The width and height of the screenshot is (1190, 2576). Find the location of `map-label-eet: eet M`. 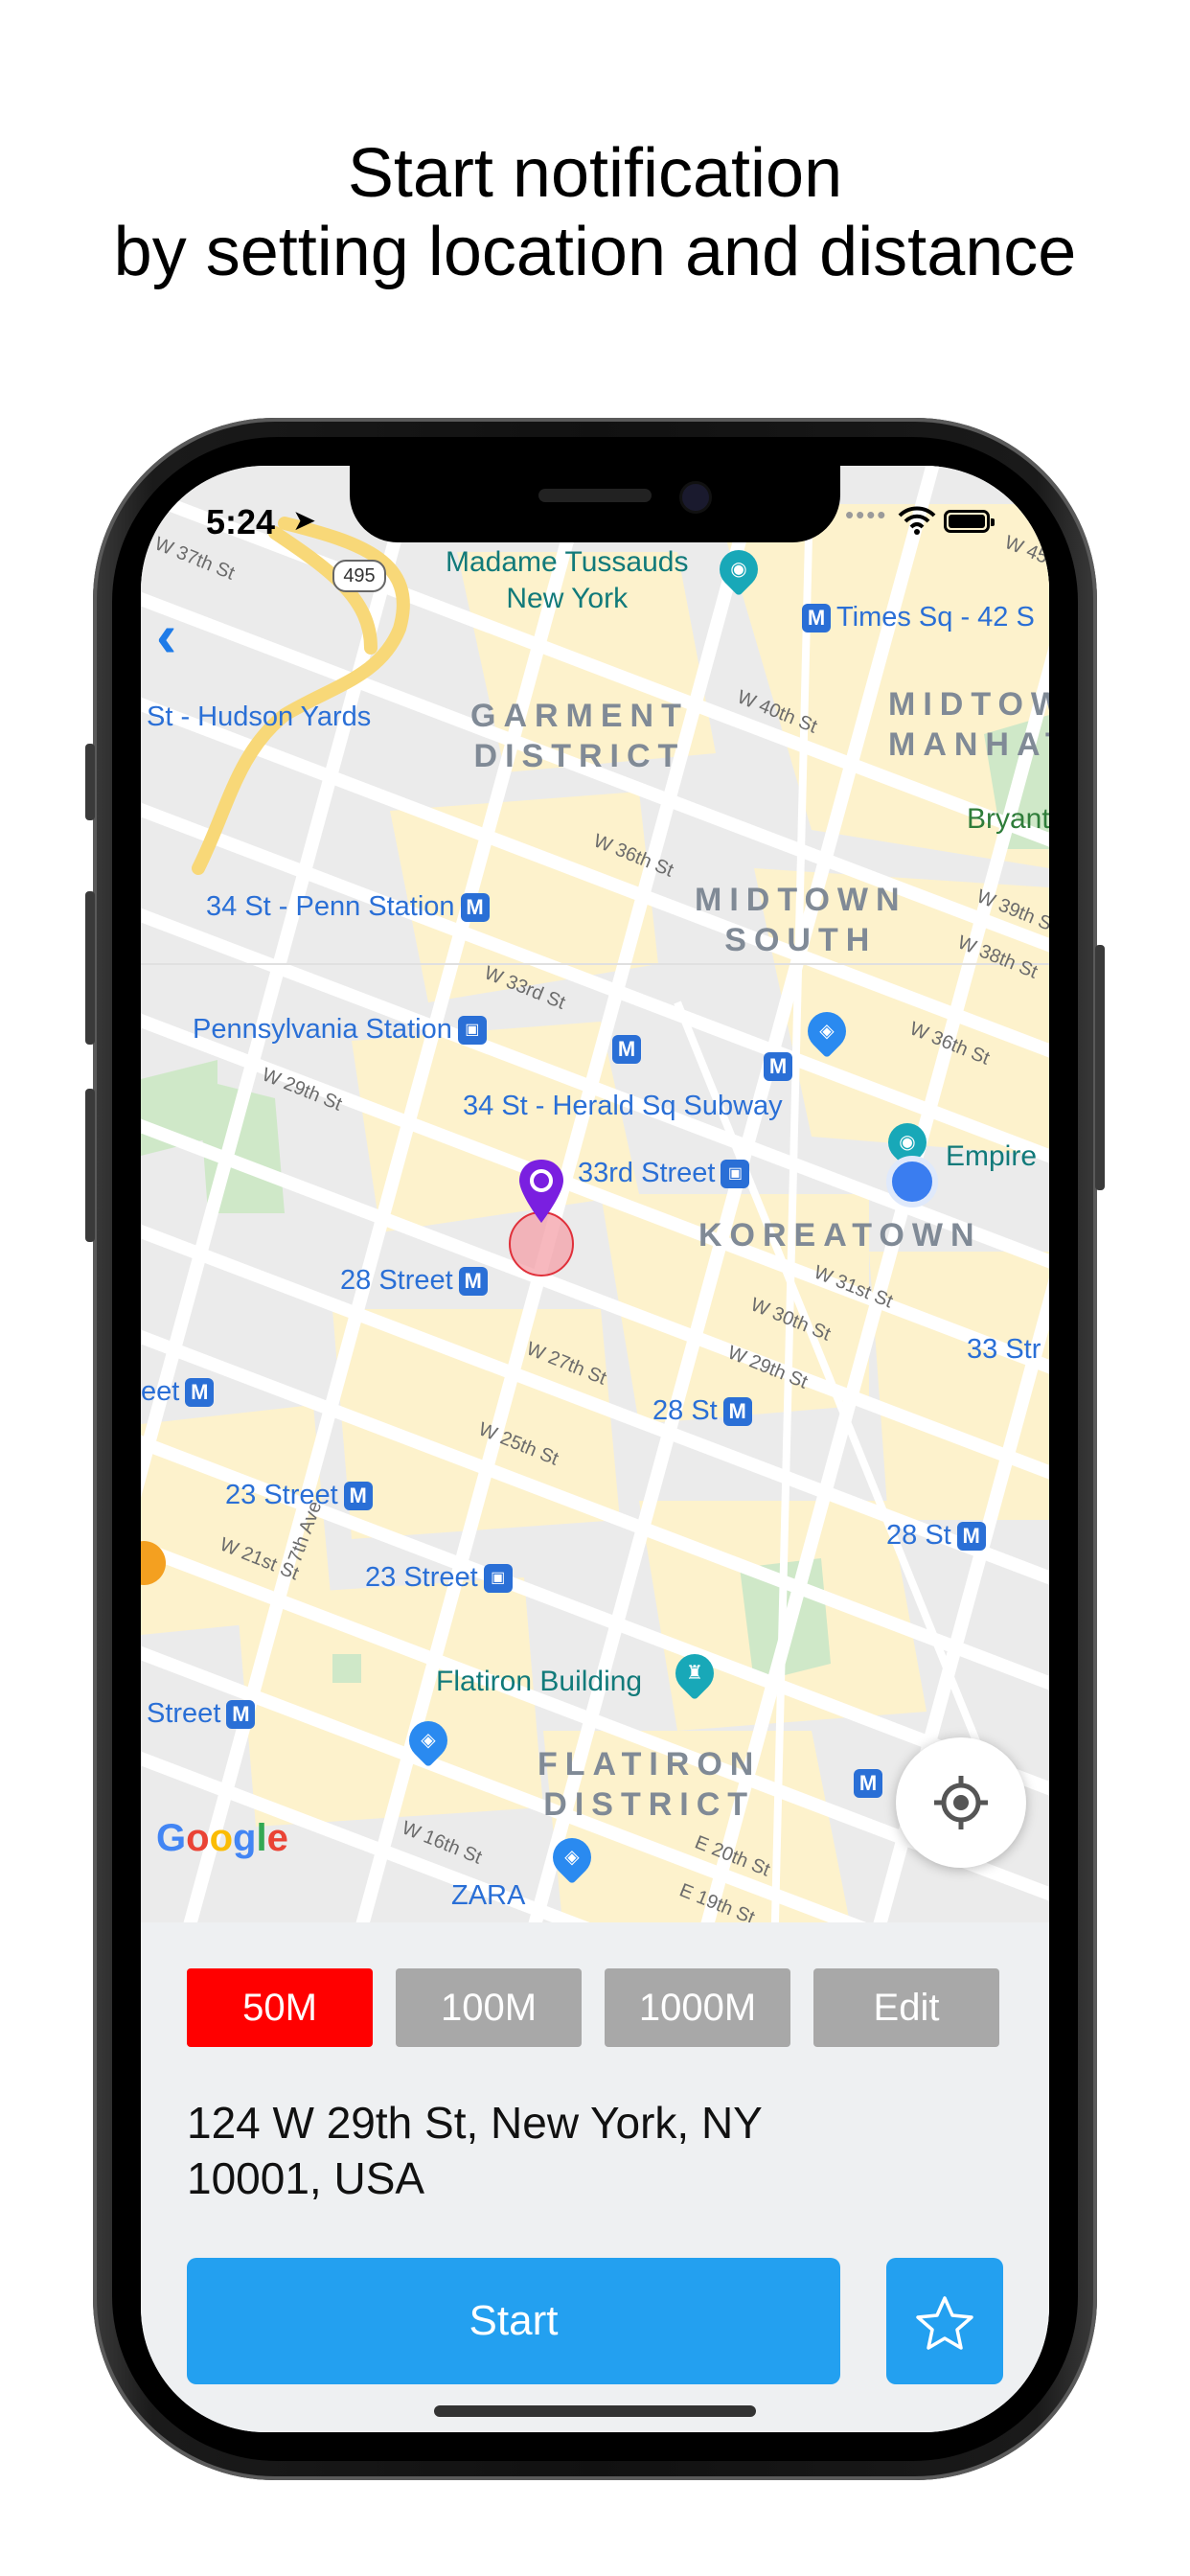

map-label-eet: eet M is located at coordinates (178, 1392).